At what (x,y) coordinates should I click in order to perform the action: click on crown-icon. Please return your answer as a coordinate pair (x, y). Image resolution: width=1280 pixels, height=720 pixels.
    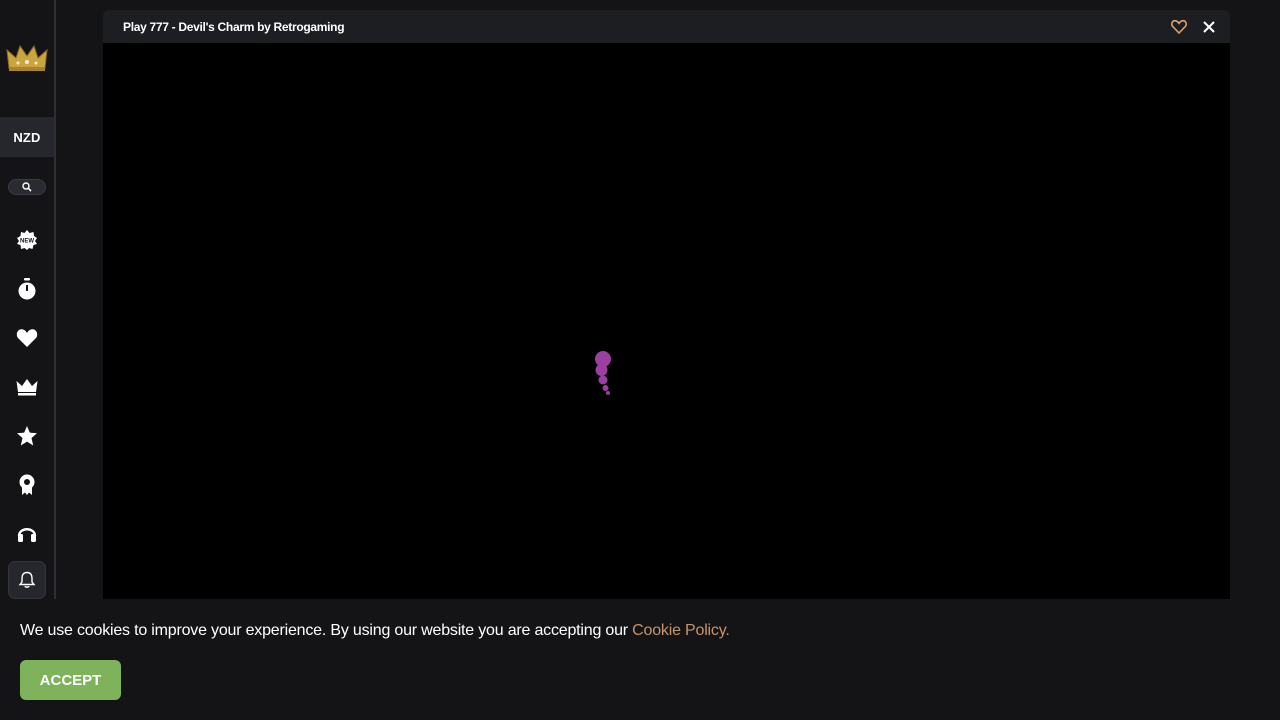
    Looking at the image, I should click on (27, 387).